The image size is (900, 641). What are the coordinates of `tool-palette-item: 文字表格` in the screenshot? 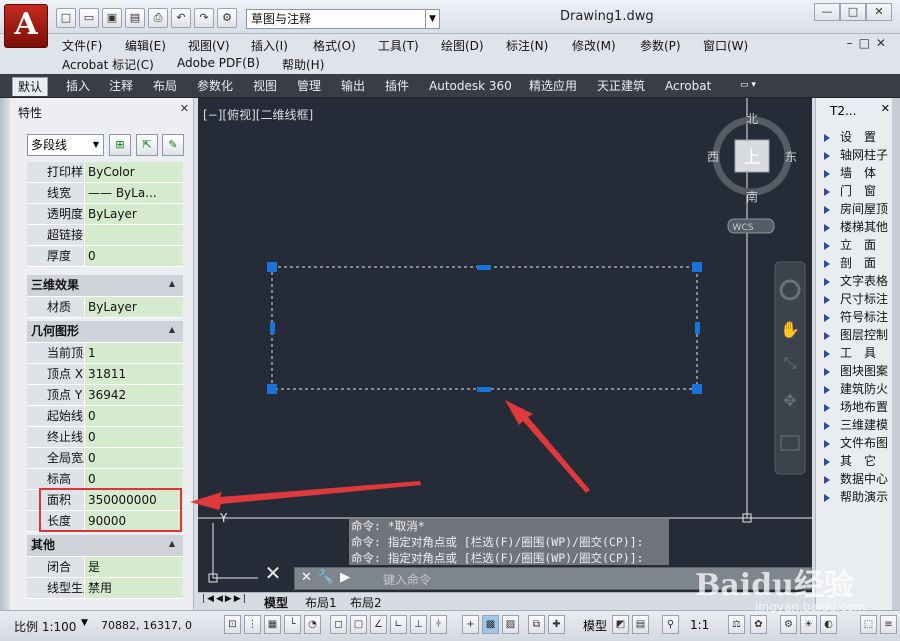 It's located at (858, 280).